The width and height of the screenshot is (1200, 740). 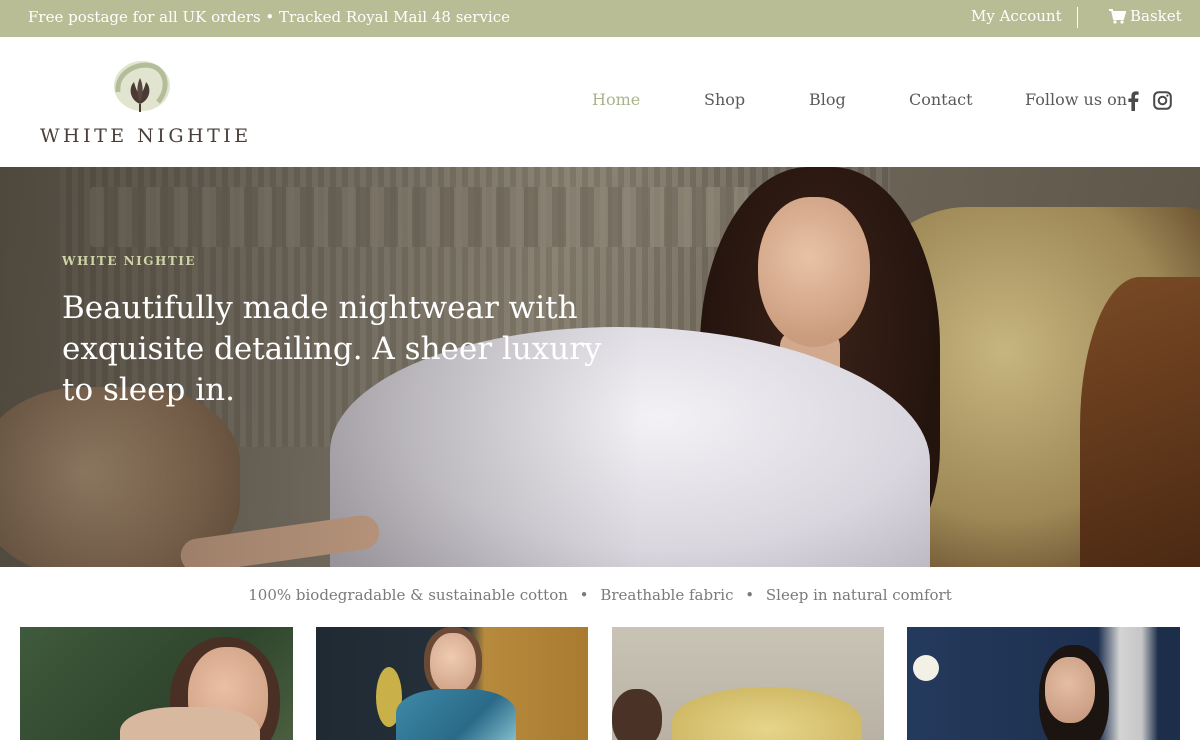 I want to click on feature-item: Breathable fabric, so click(x=667, y=595).